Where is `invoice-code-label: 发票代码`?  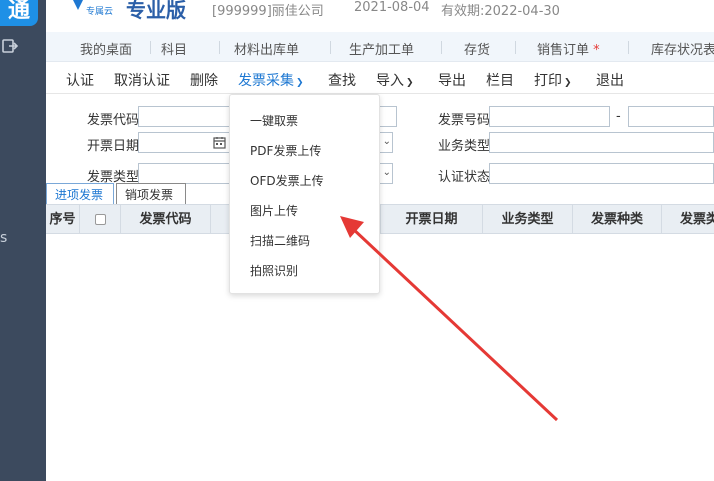 invoice-code-label: 发票代码 is located at coordinates (113, 120).